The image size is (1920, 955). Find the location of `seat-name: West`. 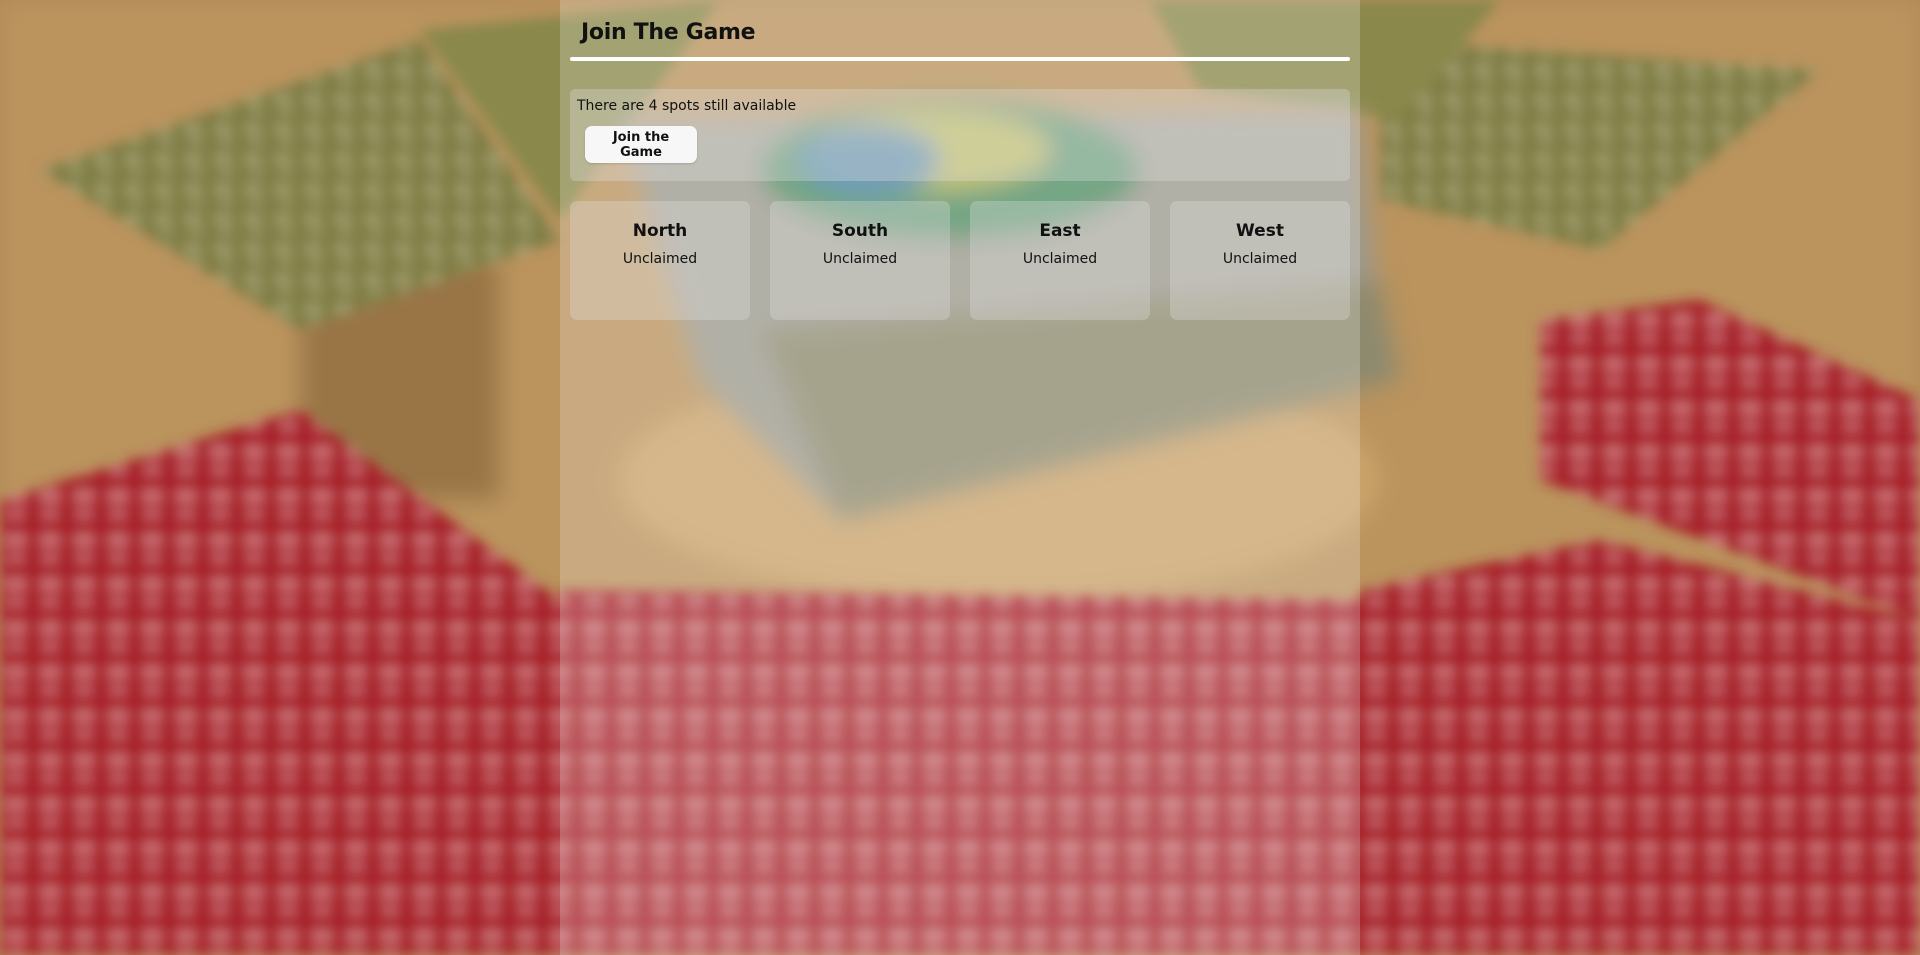

seat-name: West is located at coordinates (1260, 231).